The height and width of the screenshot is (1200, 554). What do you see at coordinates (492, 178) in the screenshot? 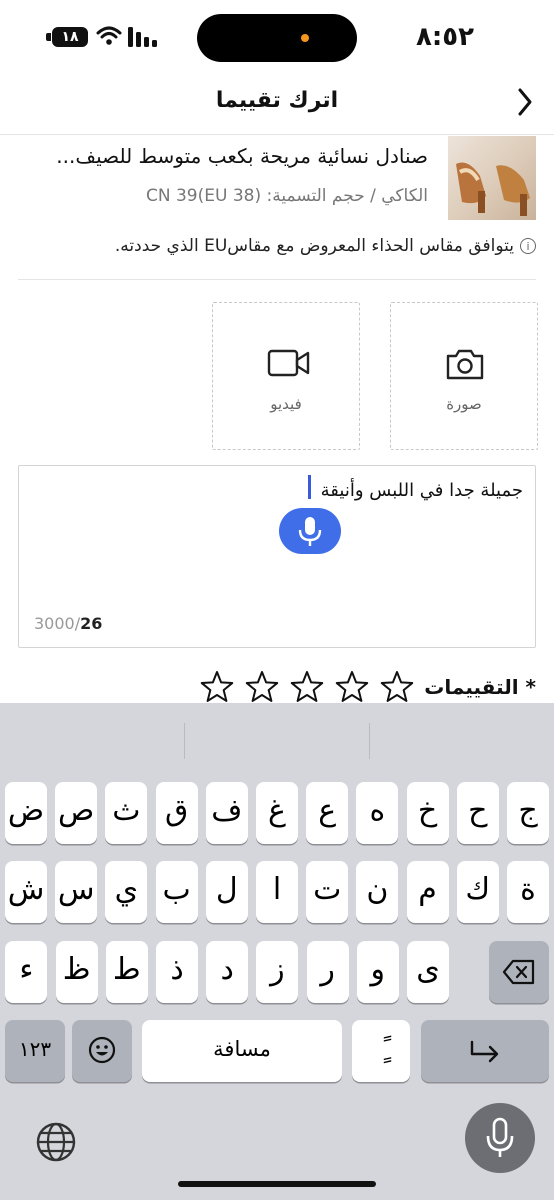
I see `product-thumbnail` at bounding box center [492, 178].